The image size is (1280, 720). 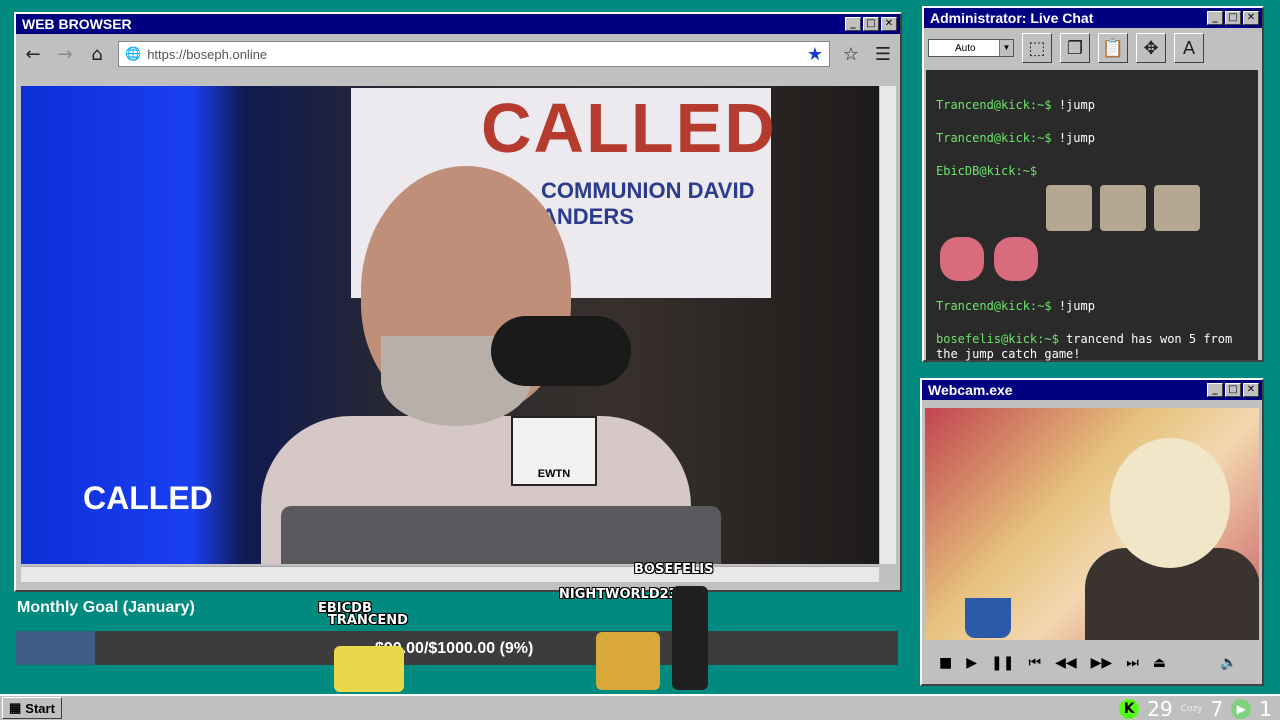 What do you see at coordinates (33, 54) in the screenshot?
I see `back-icon: ←` at bounding box center [33, 54].